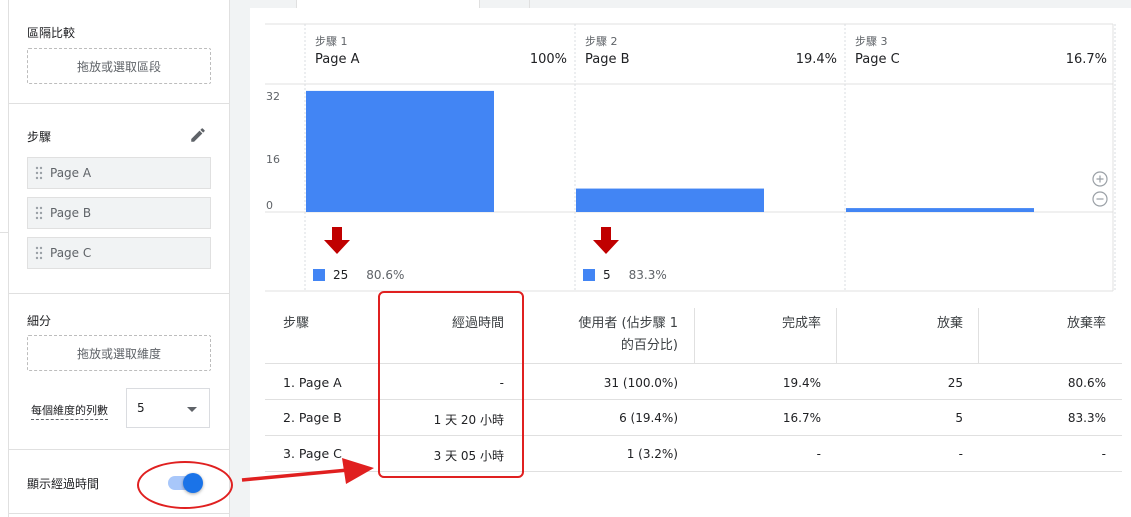 The image size is (1131, 517). I want to click on y-tick-label: 0, so click(269, 205).